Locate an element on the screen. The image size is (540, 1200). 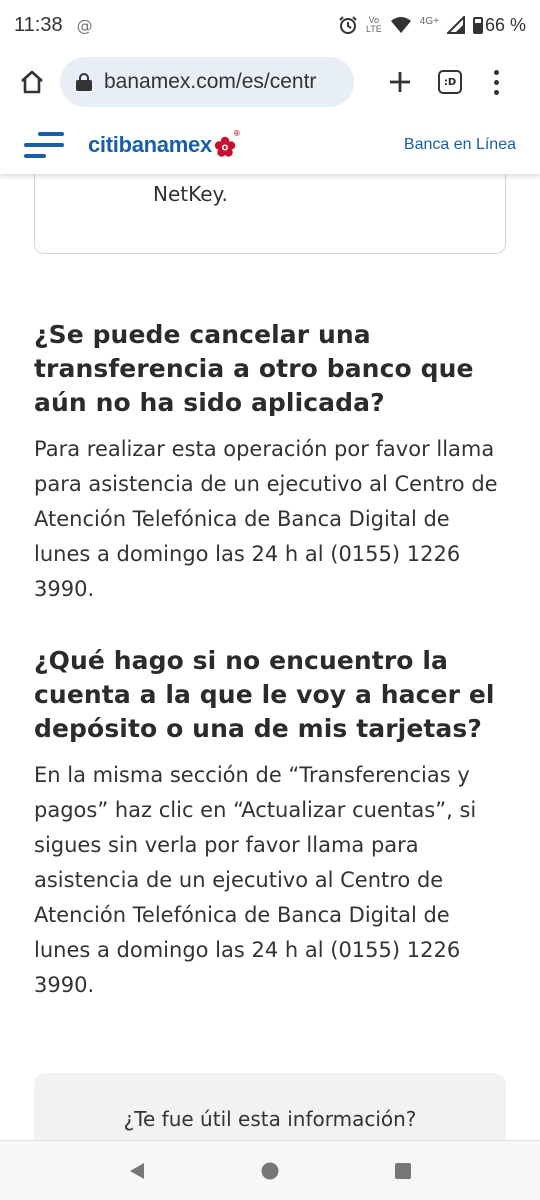
home-circle-icon is located at coordinates (270, 1170).